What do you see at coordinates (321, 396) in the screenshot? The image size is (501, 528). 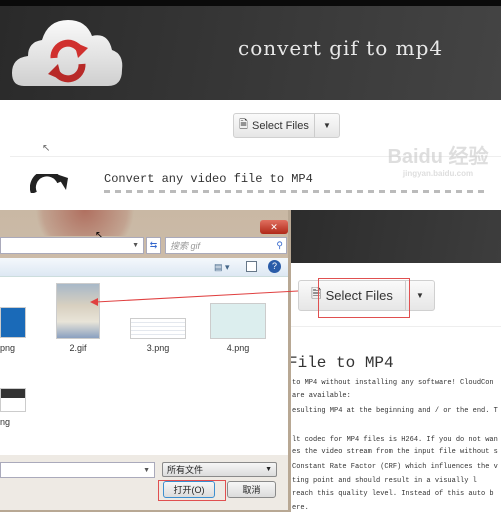 I see `body-text: are available:` at bounding box center [321, 396].